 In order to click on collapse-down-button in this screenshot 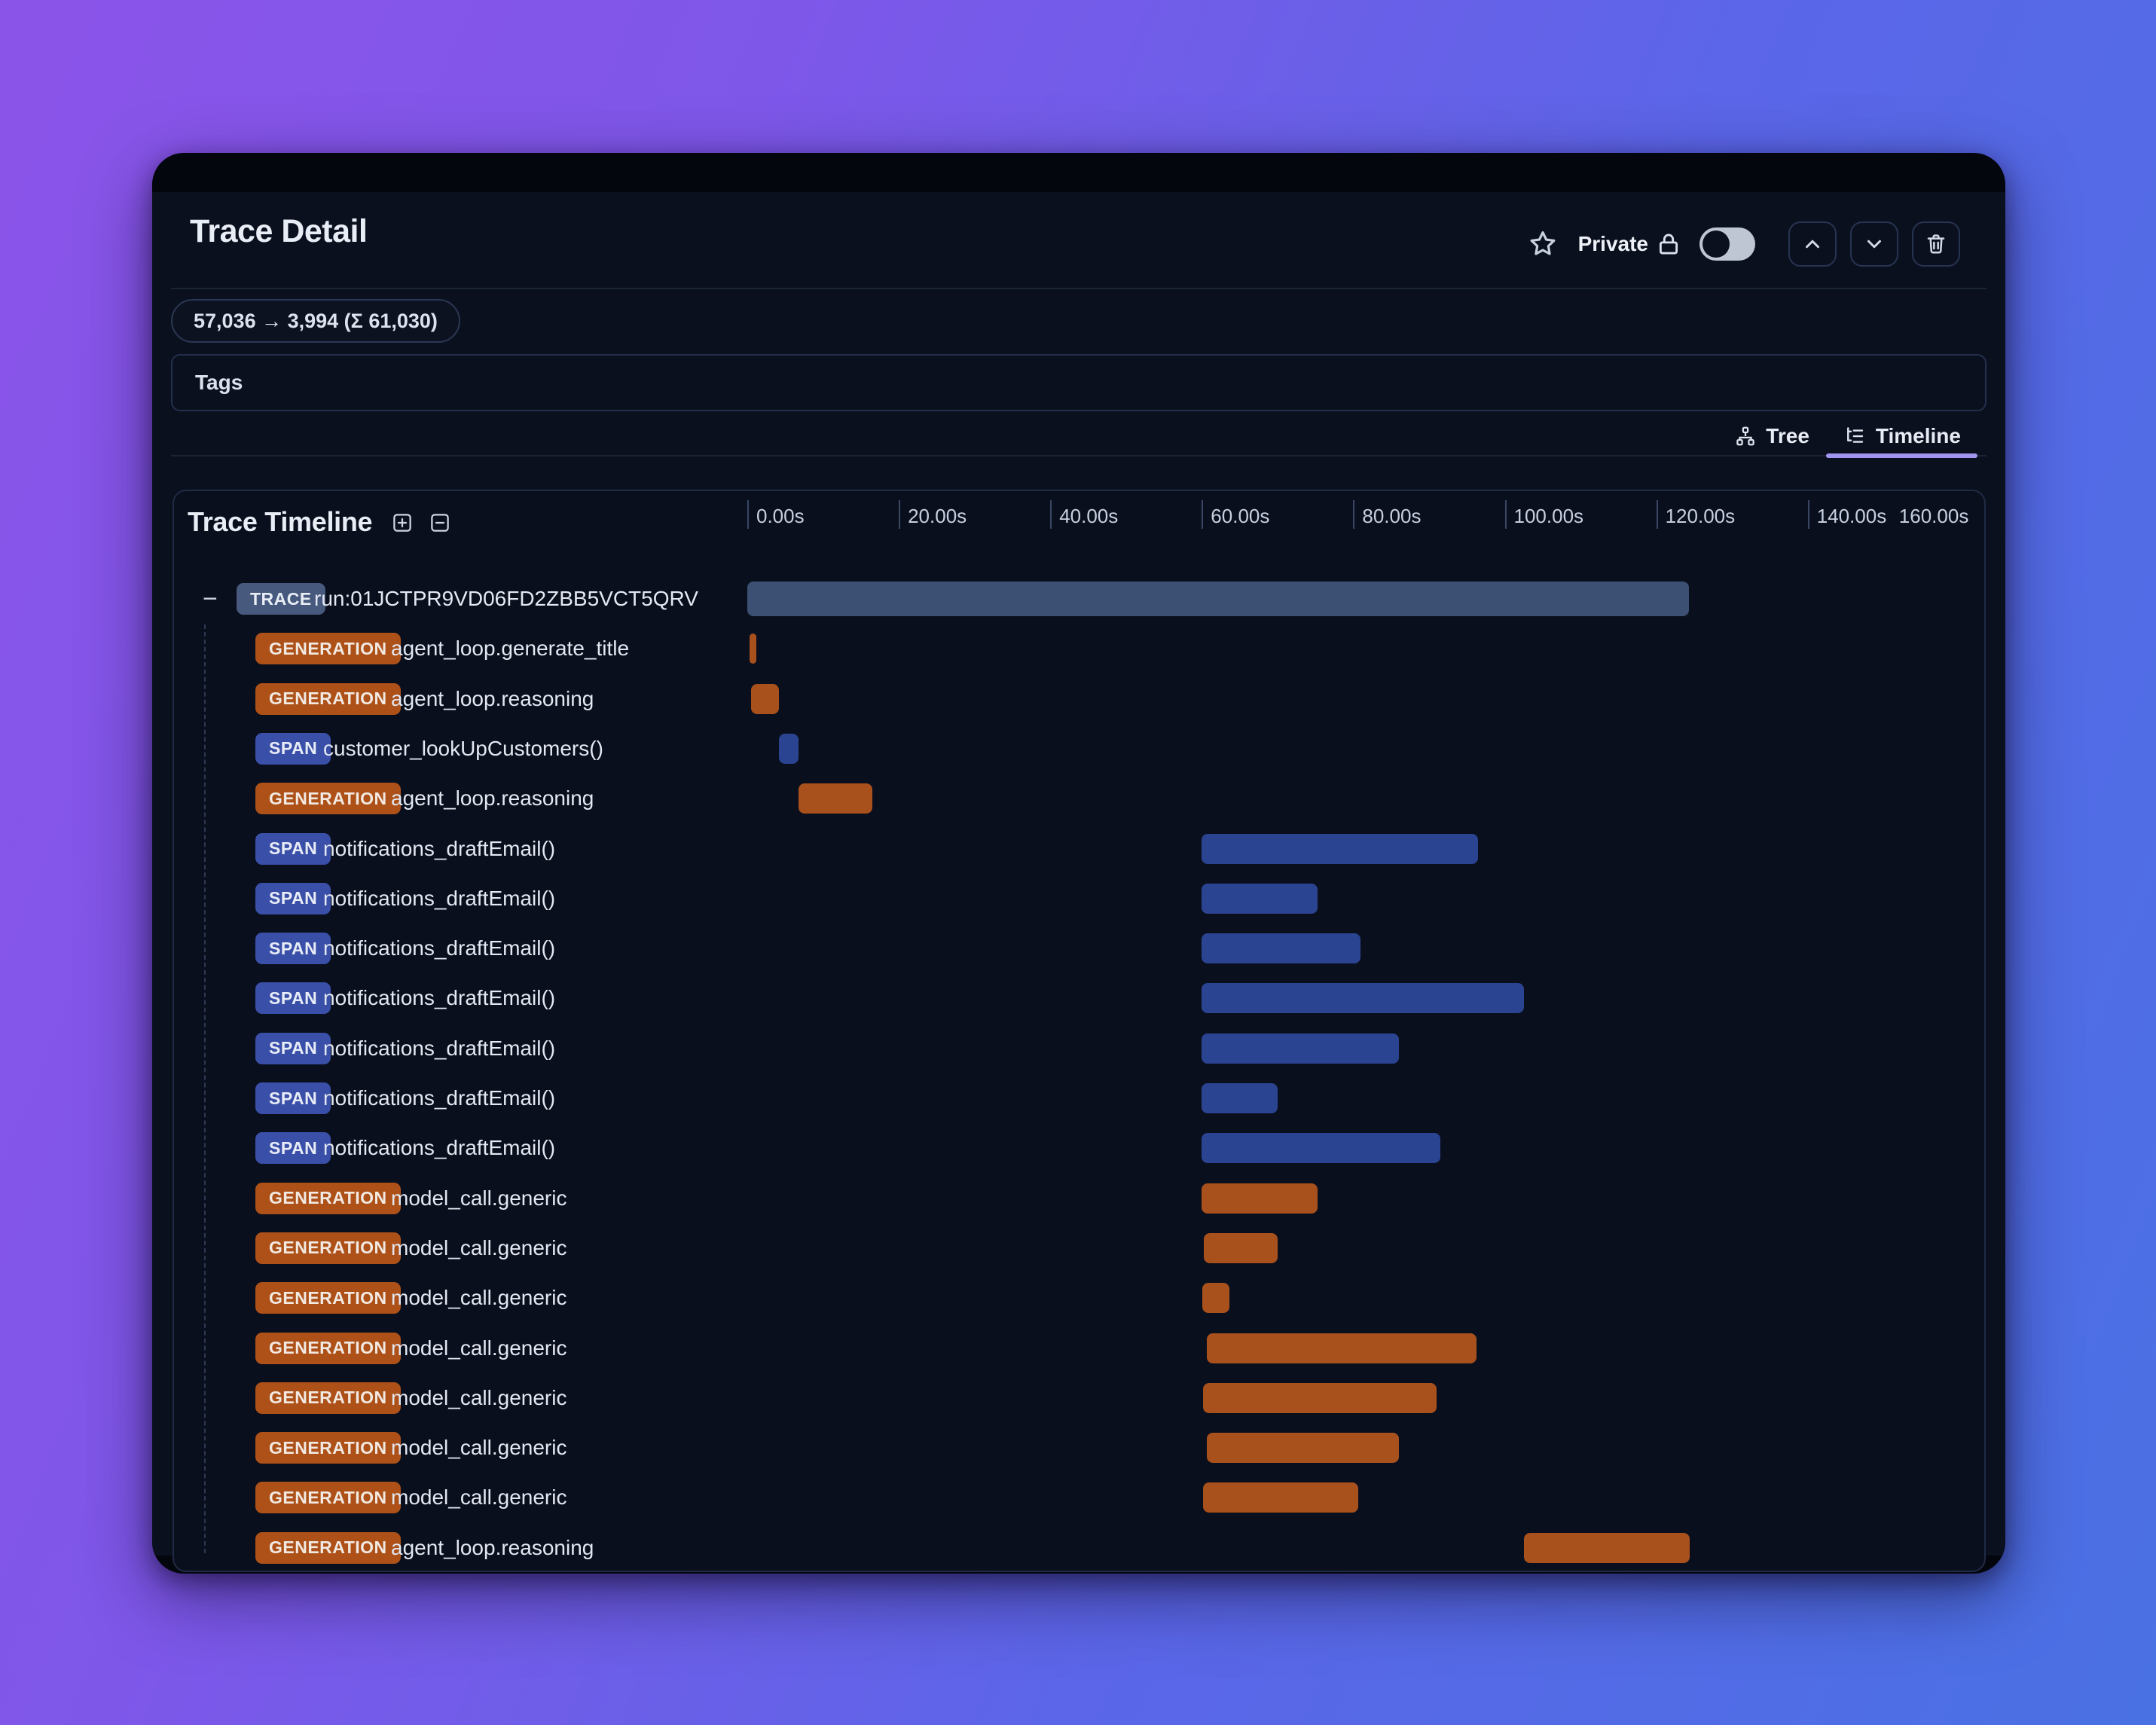, I will do `click(1874, 244)`.